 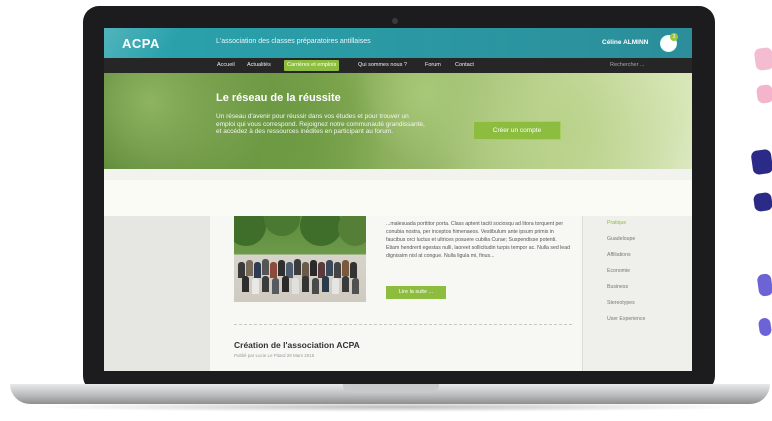 I want to click on article-photo, so click(x=300, y=259).